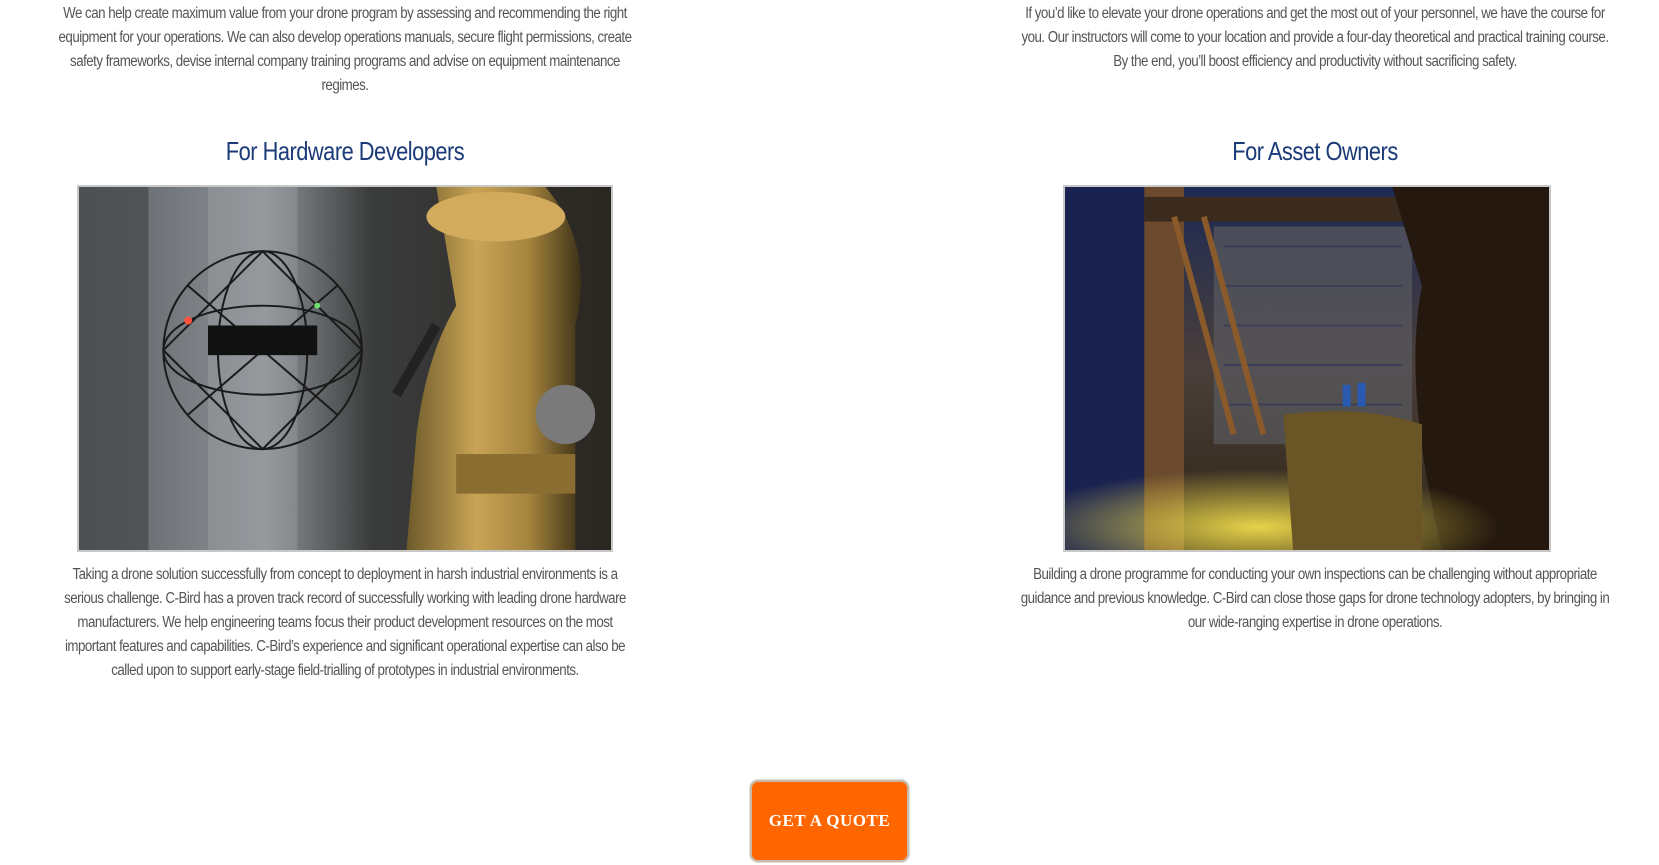 The image size is (1659, 865). I want to click on asset-owners-heading: For Asset Owners, so click(1315, 151).